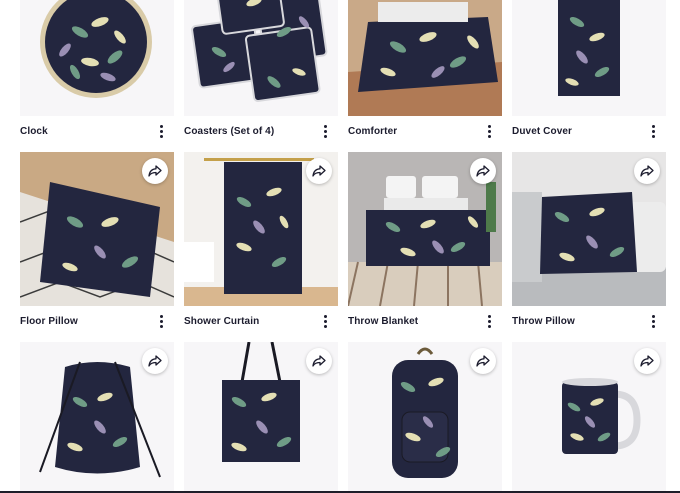  I want to click on product-caption: Shower Curtain, so click(261, 321).